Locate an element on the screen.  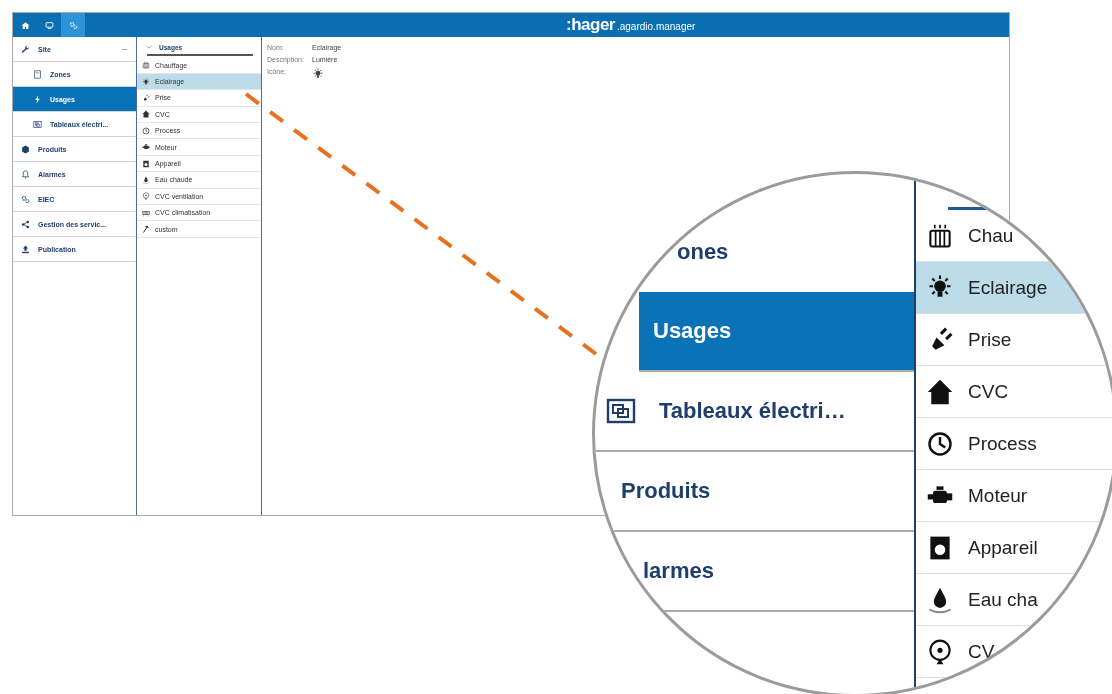
hammer-icon is located at coordinates (146, 229).